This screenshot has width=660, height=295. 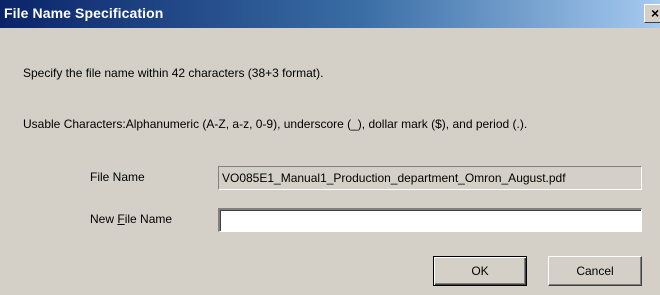 What do you see at coordinates (430, 220) in the screenshot?
I see `new-file-name-input` at bounding box center [430, 220].